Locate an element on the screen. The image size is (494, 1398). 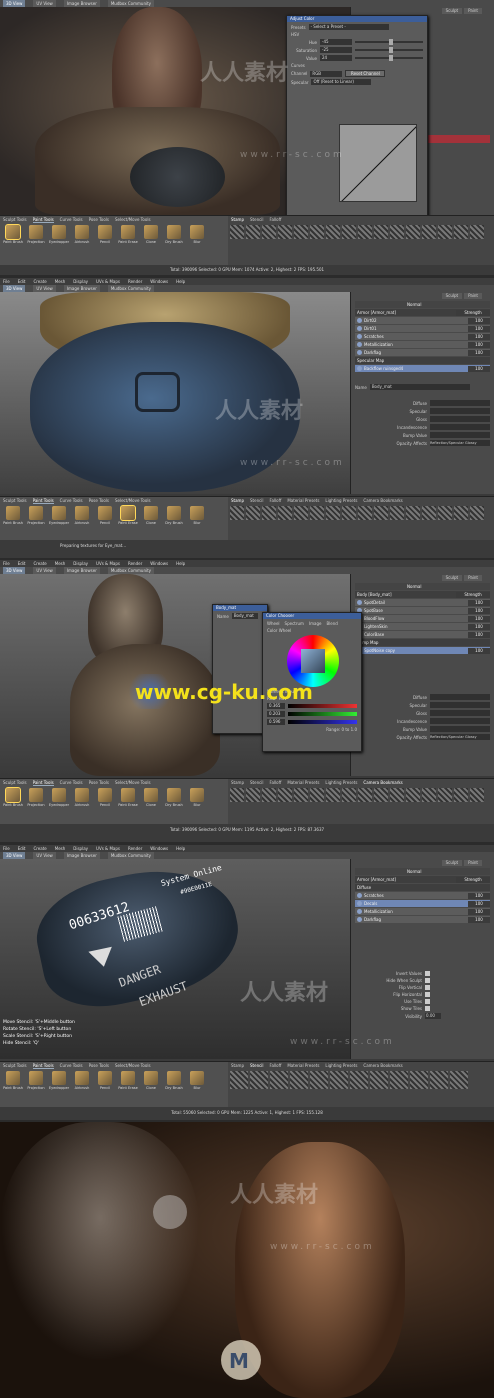
red-slider is located at coordinates (322, 706).